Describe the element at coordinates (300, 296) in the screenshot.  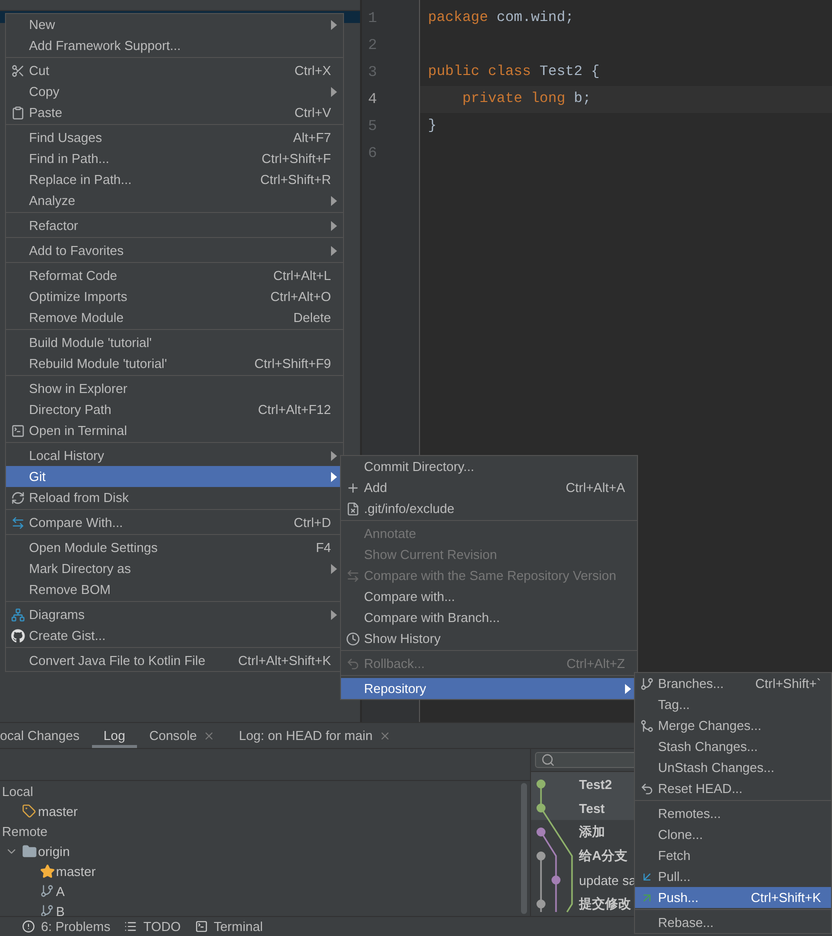
I see `shortcut-text: Ctrl+Alt+O` at that location.